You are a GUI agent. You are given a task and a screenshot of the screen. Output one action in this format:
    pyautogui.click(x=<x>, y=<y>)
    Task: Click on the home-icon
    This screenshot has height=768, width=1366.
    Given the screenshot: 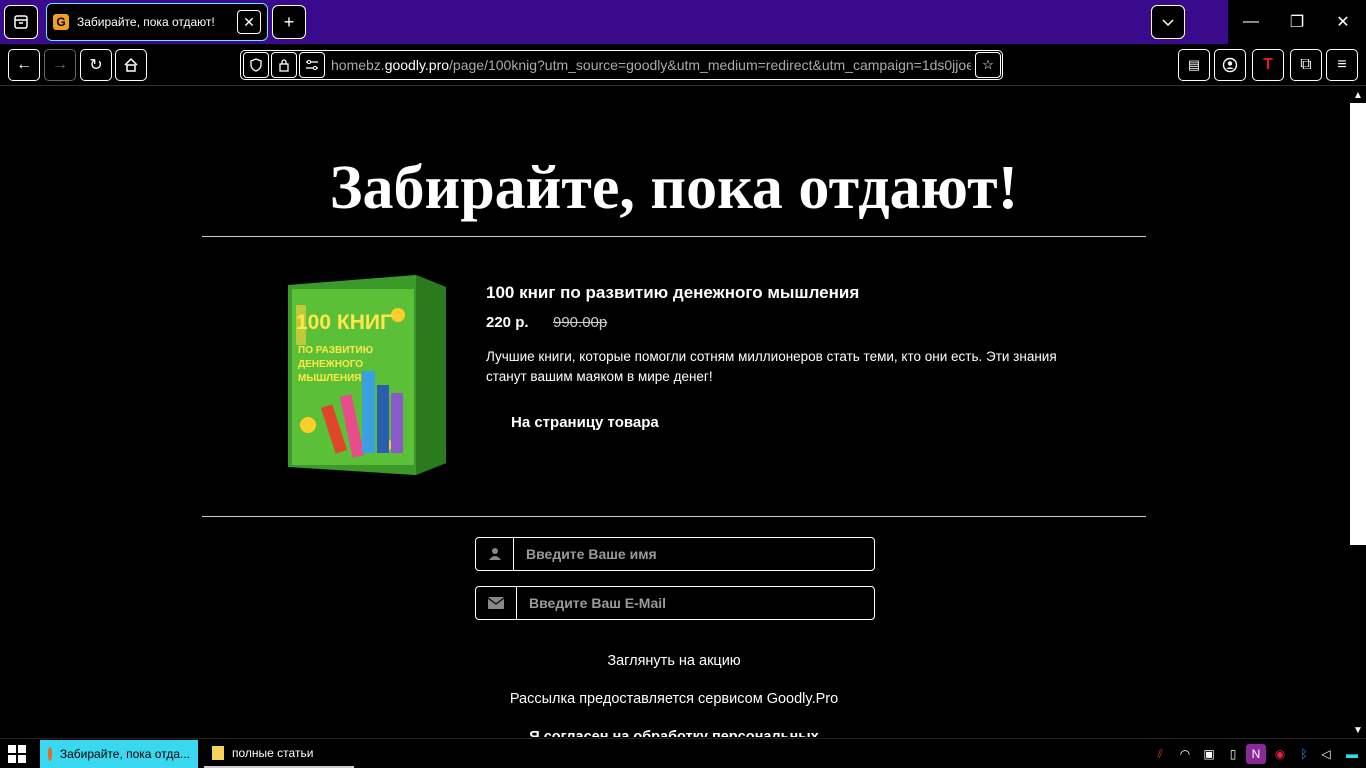 What is the action you would take?
    pyautogui.click(x=131, y=64)
    